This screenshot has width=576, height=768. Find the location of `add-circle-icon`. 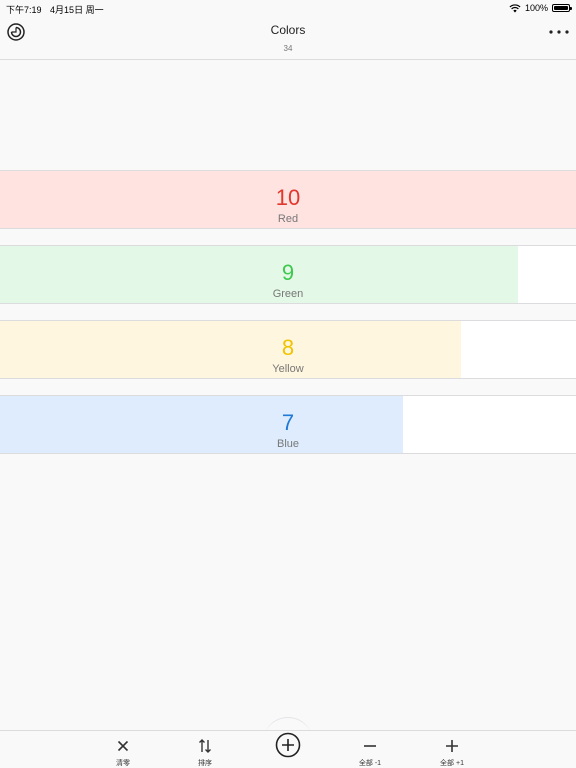

add-circle-icon is located at coordinates (288, 745).